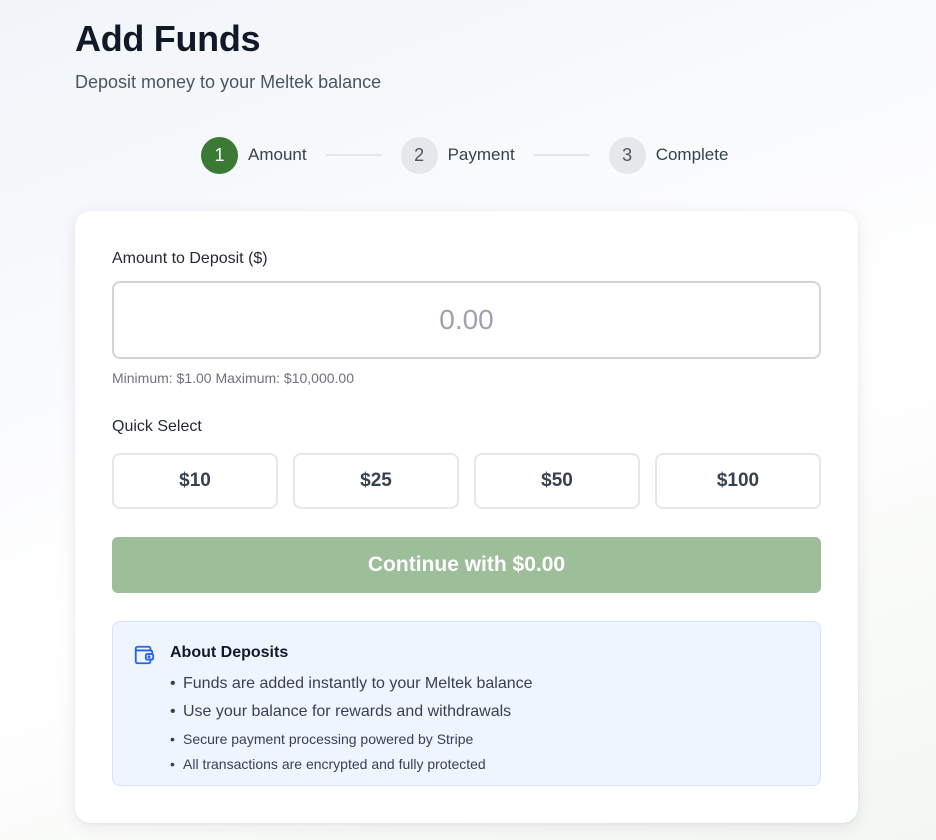 The height and width of the screenshot is (840, 936). Describe the element at coordinates (144, 655) in the screenshot. I see `wallet-icon` at that location.